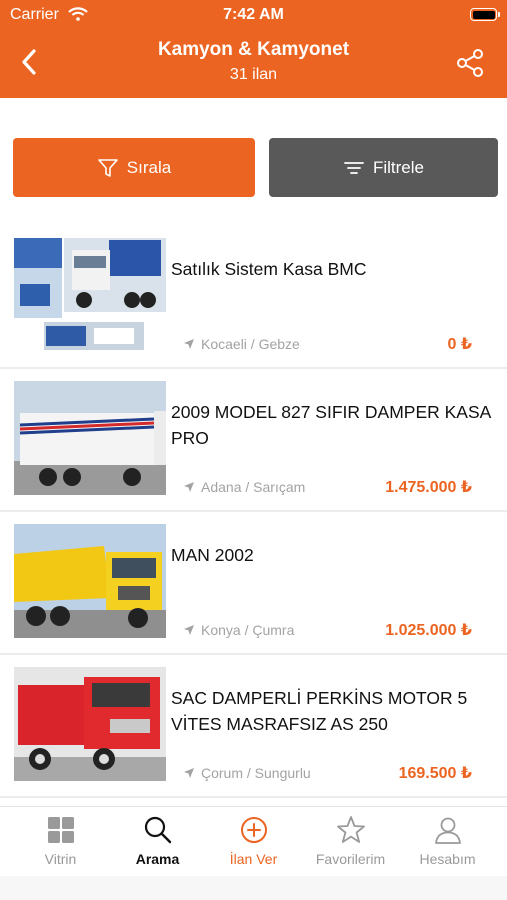  What do you see at coordinates (61, 830) in the screenshot?
I see `grid-icon` at bounding box center [61, 830].